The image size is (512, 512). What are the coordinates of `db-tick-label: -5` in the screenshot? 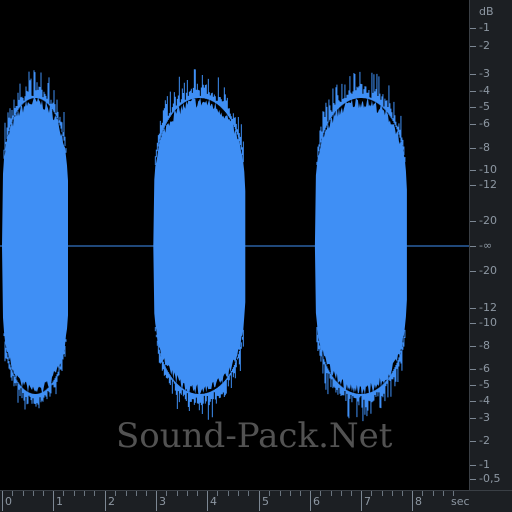 It's located at (484, 384).